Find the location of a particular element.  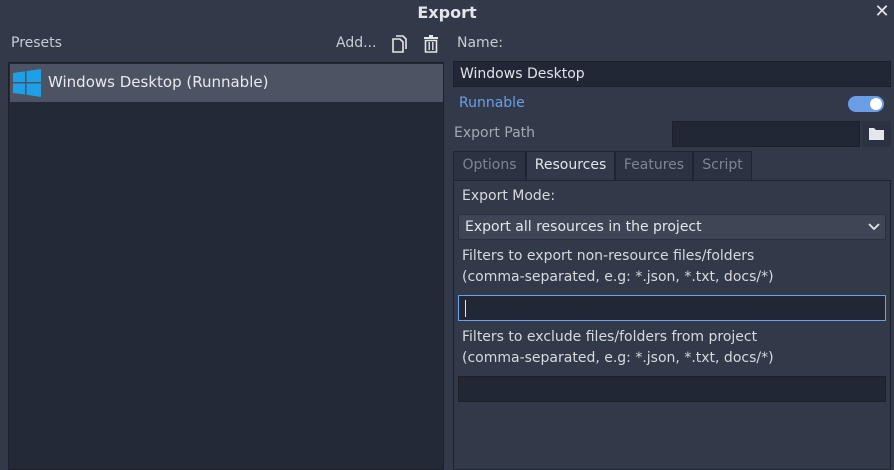

include-filter-input is located at coordinates (672, 308).